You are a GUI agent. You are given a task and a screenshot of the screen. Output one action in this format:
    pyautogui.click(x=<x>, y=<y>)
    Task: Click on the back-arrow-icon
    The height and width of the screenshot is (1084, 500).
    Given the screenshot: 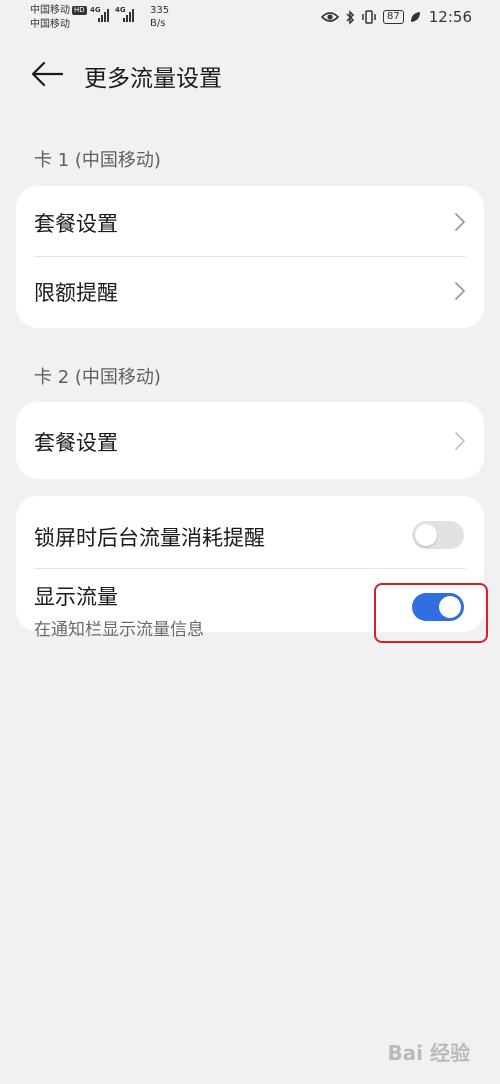 What is the action you would take?
    pyautogui.click(x=47, y=74)
    